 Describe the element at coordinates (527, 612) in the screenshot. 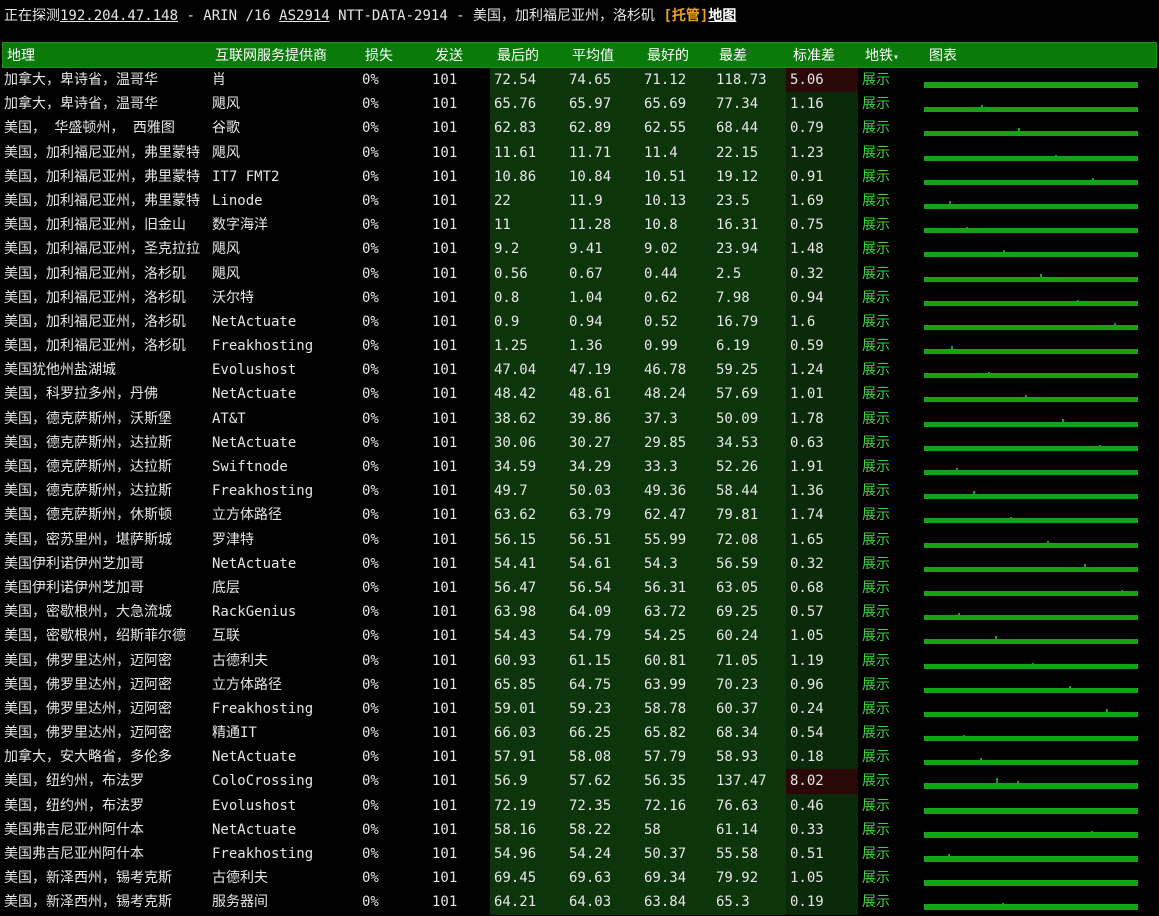

I see `cell-last: 63.98` at that location.